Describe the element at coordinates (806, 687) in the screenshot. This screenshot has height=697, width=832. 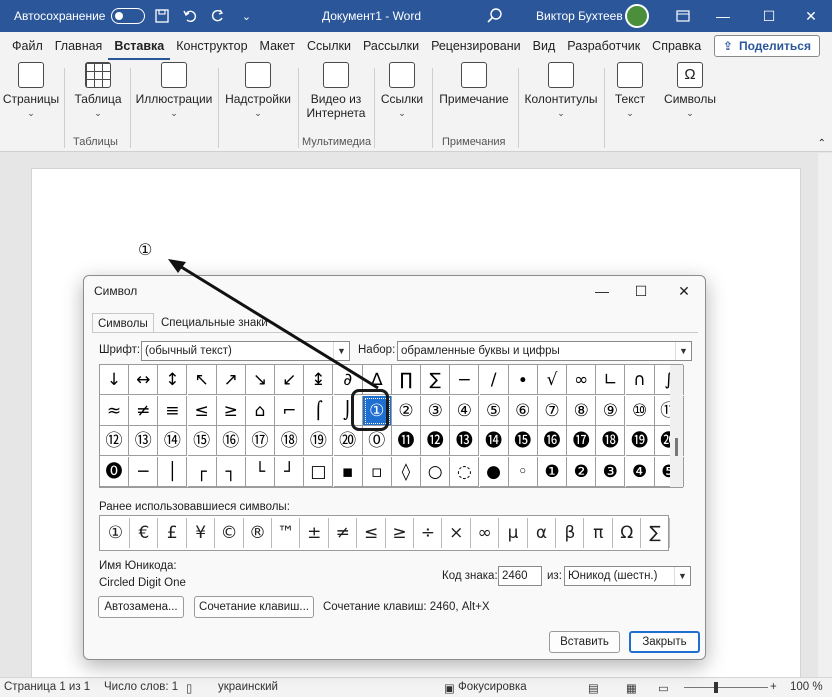
I see `zoom-level: 100 %` at that location.